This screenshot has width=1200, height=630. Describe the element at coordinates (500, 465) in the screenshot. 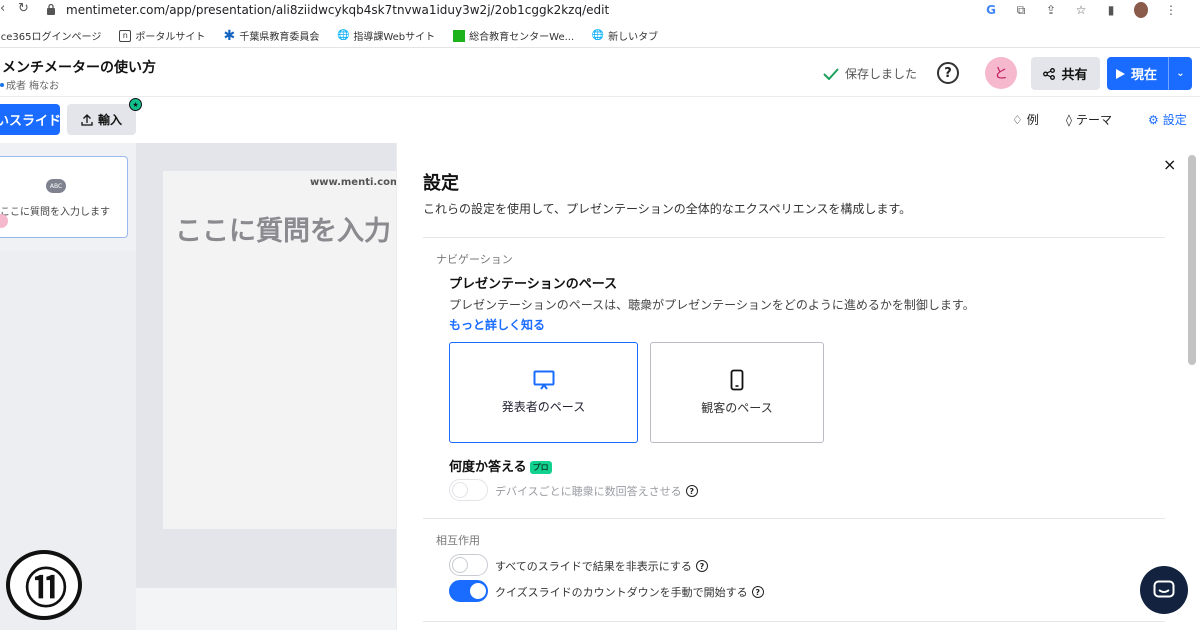

I see `multiple-answers-title: 何度か答える プロ` at that location.